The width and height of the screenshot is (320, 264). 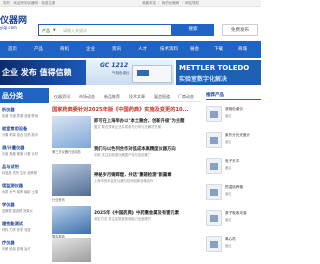 I want to click on sidebar-header: 品分类, so click(x=24, y=95).